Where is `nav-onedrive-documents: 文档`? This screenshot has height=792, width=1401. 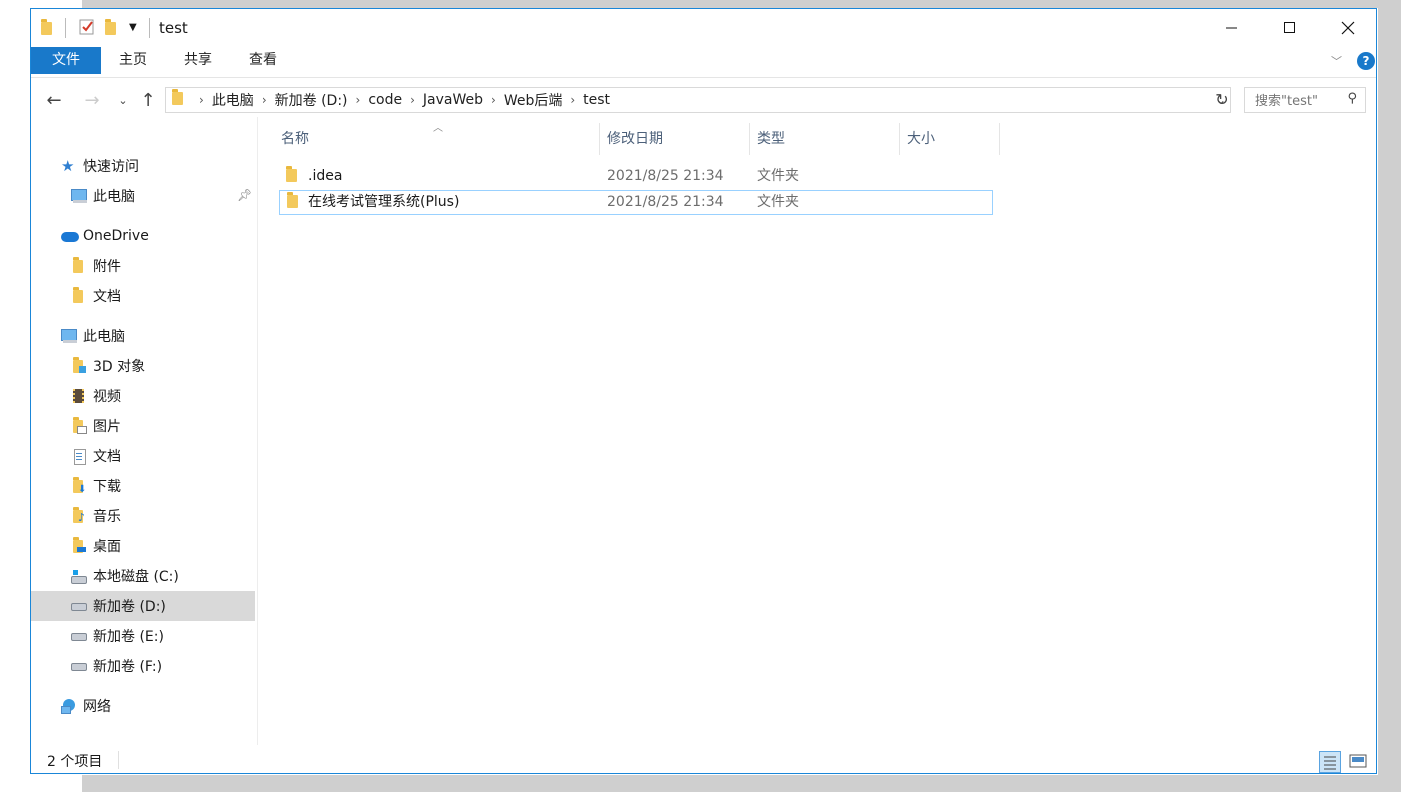 nav-onedrive-documents: 文档 is located at coordinates (143, 296).